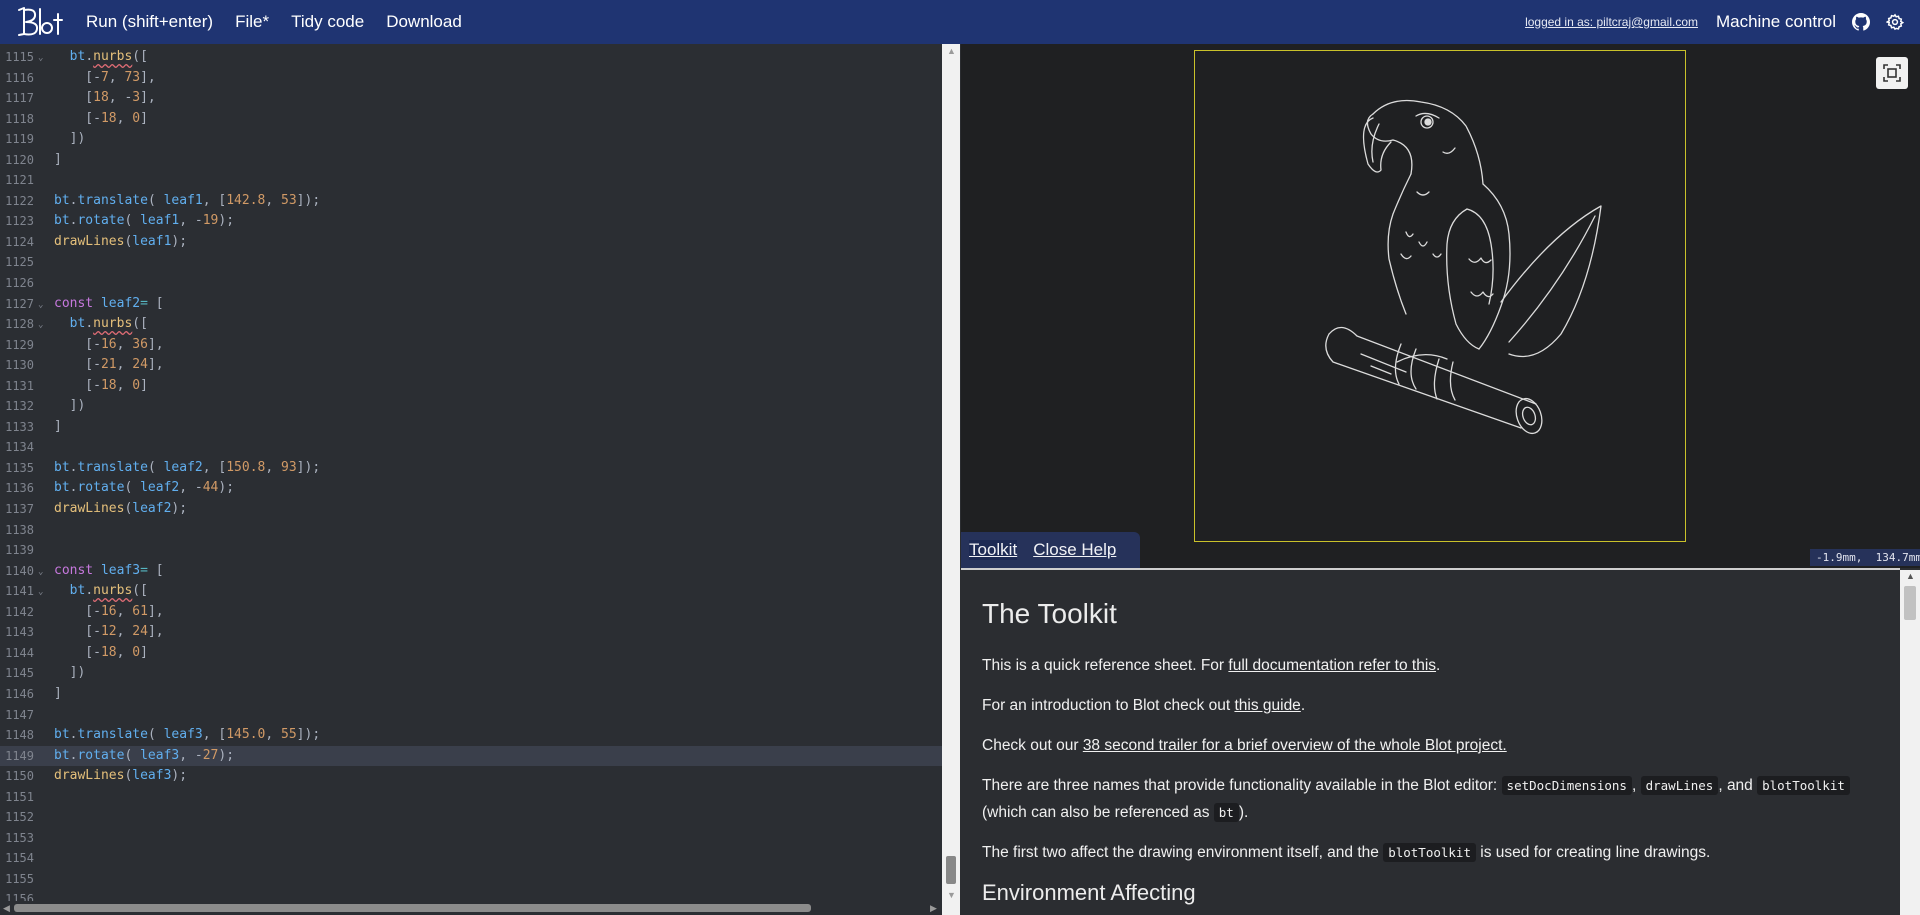 The height and width of the screenshot is (915, 1920). I want to click on code-token: 12, so click(108, 632).